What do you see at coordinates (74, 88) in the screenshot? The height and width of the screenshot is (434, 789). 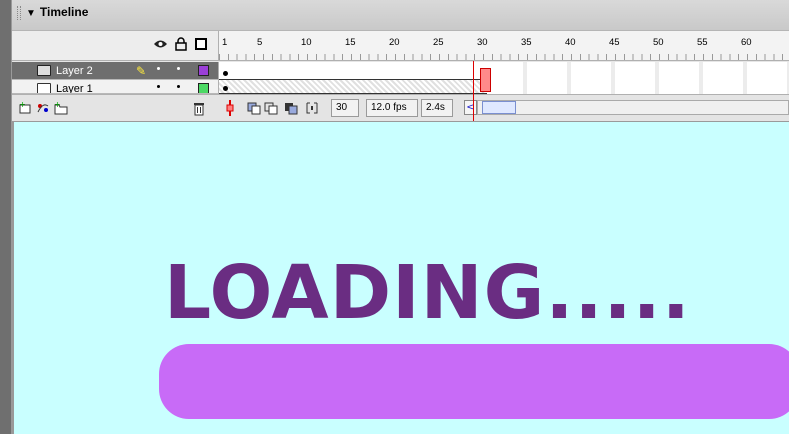 I see `layer-name: Layer 1` at bounding box center [74, 88].